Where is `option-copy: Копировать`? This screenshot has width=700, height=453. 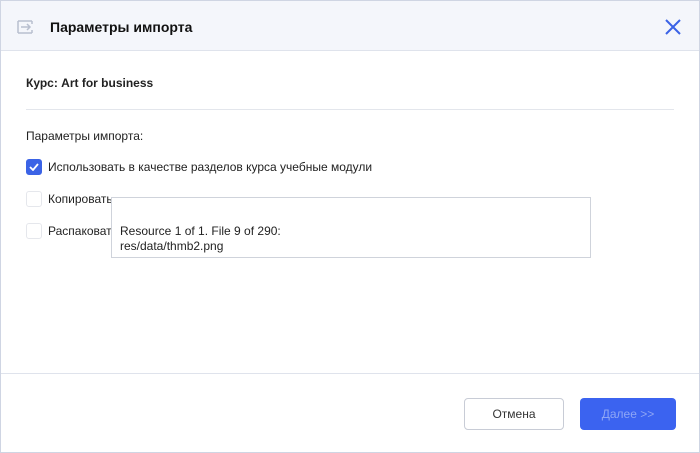
option-copy: Копировать is located at coordinates (69, 199).